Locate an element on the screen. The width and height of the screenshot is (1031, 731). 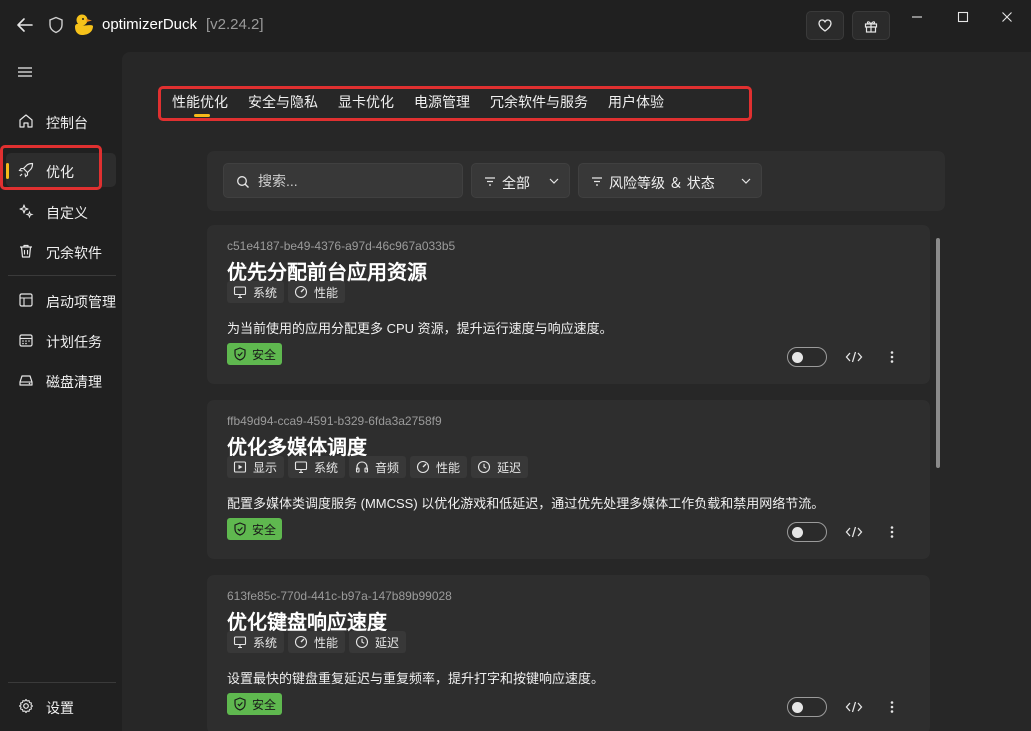
sidebar-item-label: 控制台 is located at coordinates (67, 123).